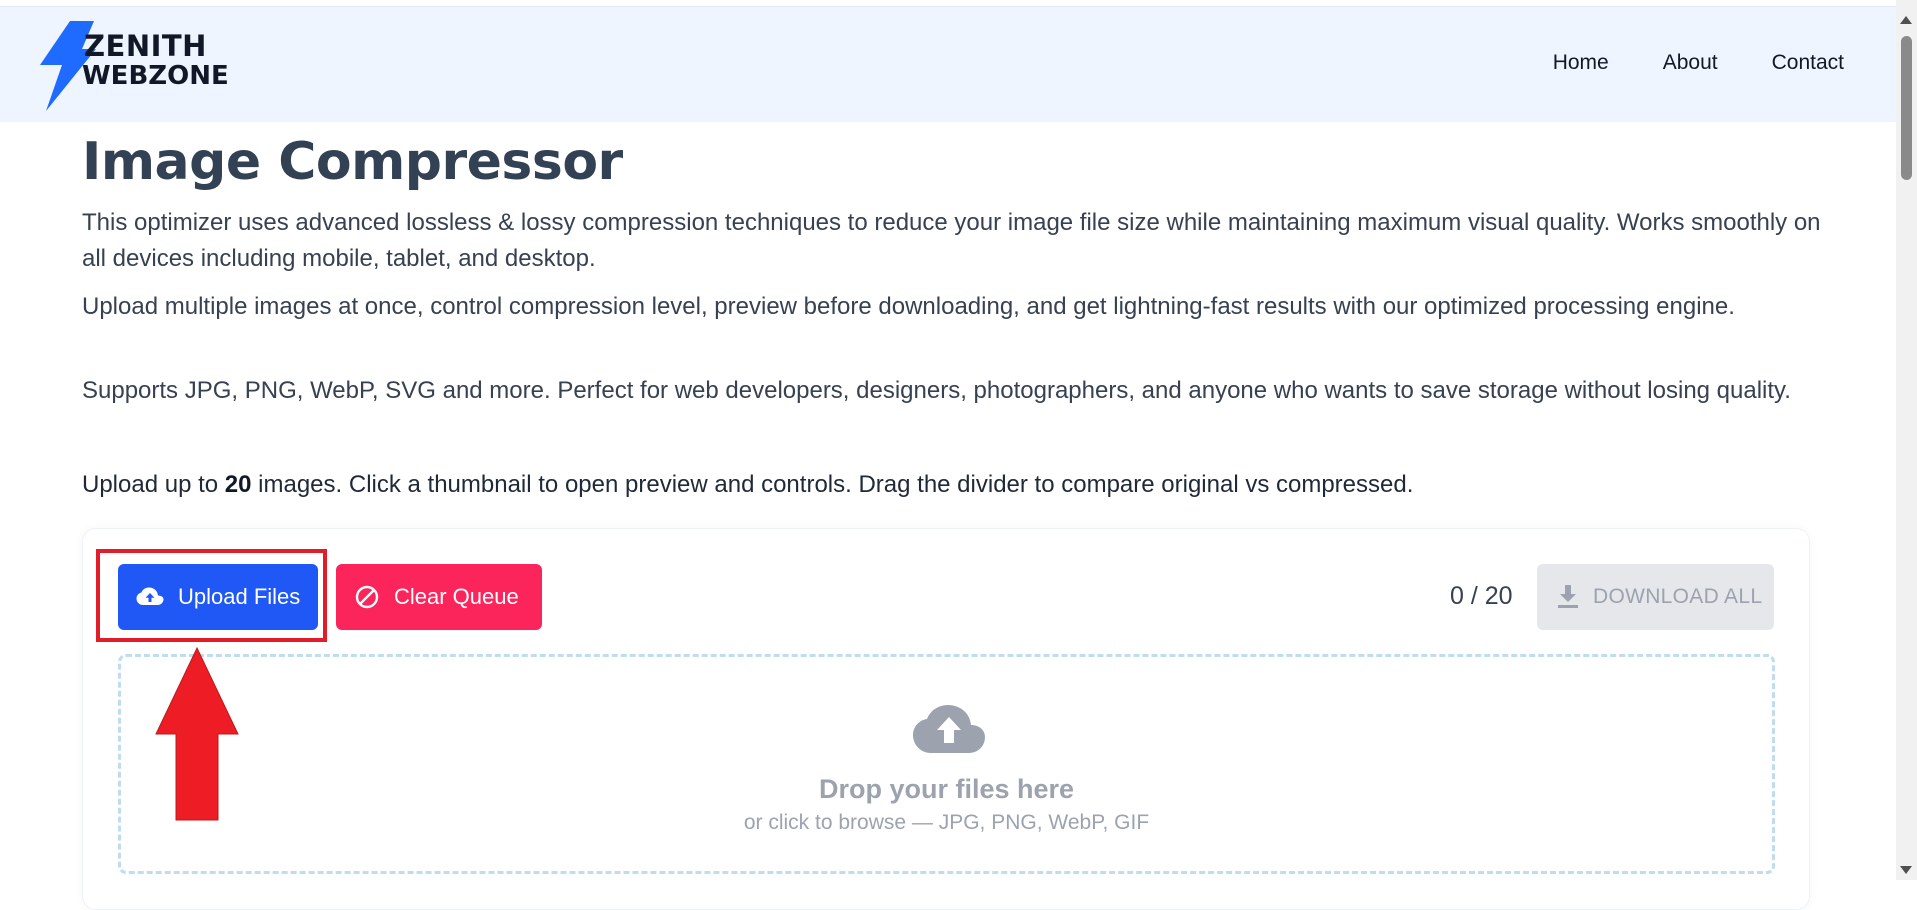 The image size is (1917, 910). Describe the element at coordinates (155, 76) in the screenshot. I see `brand-name-line2: WEBZONE` at that location.